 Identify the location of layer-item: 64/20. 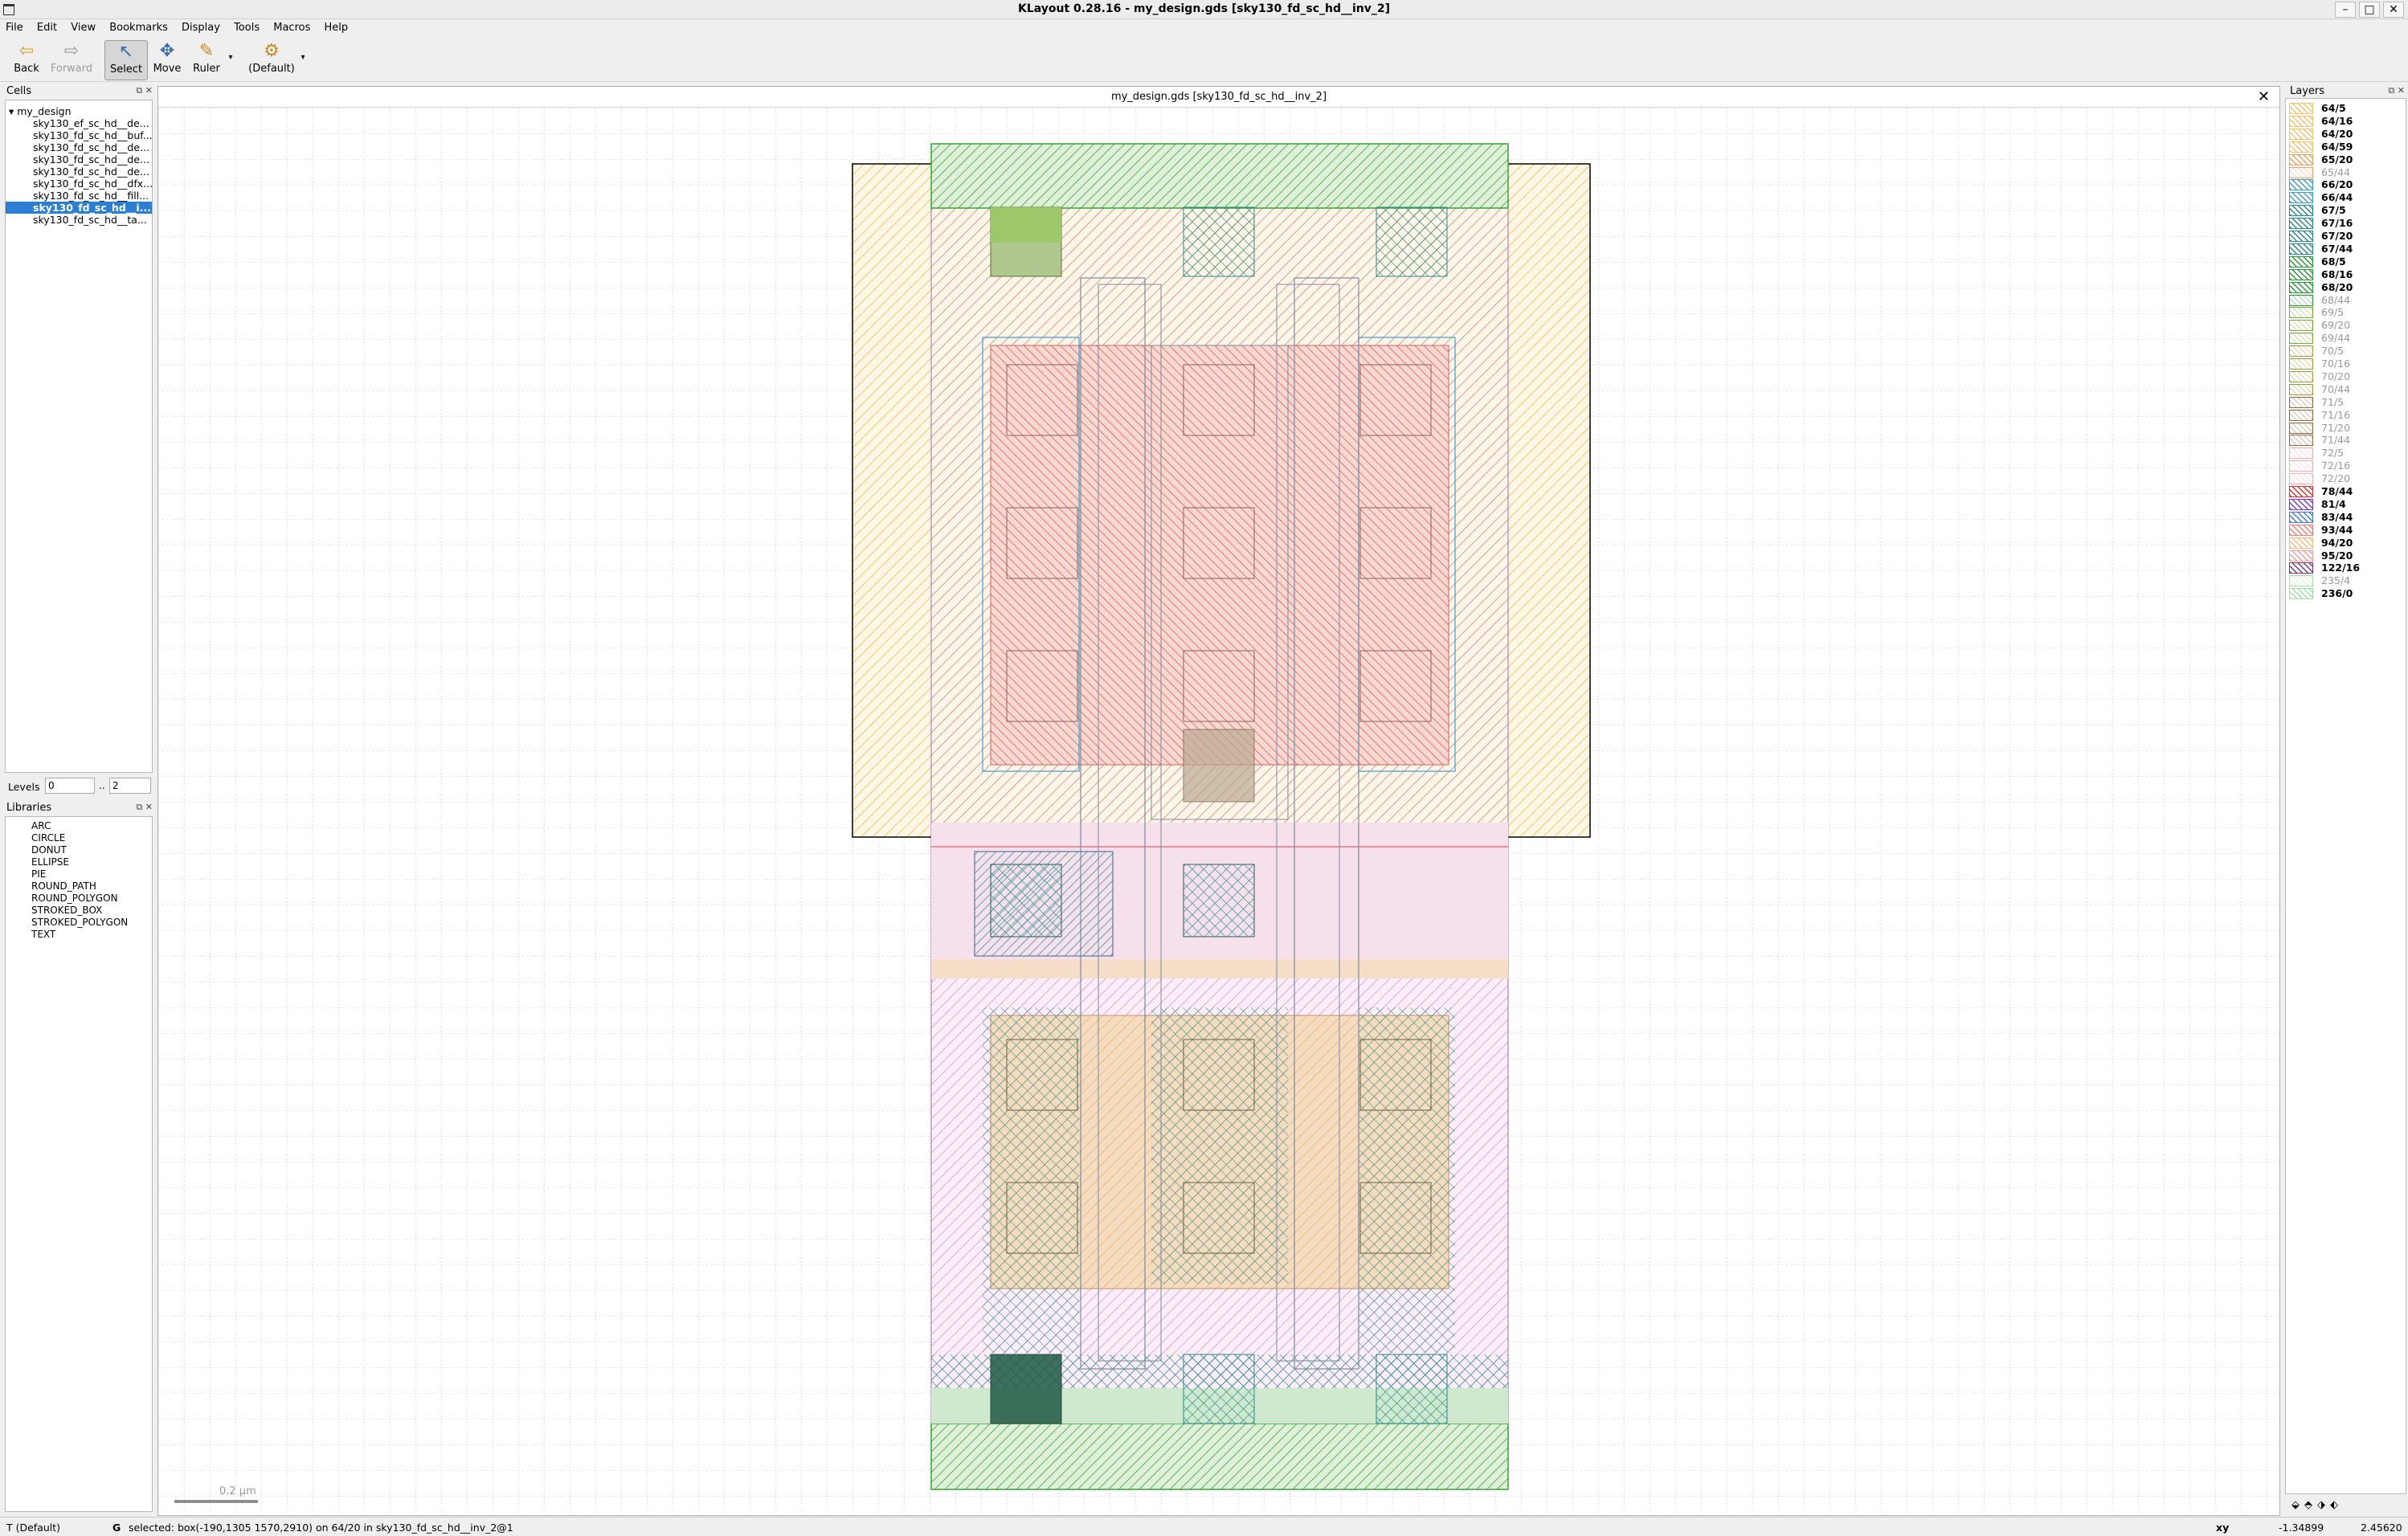
(2345, 134).